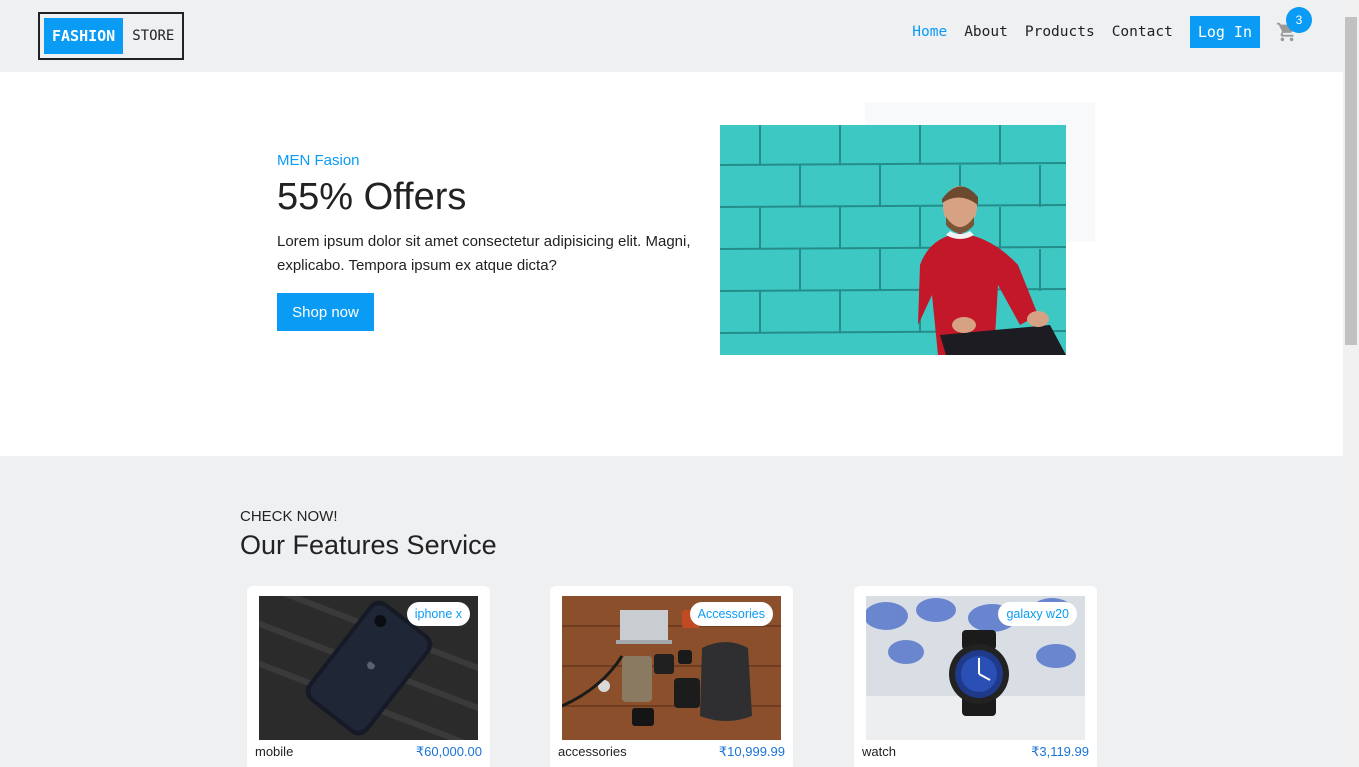 This screenshot has height=767, width=1359. What do you see at coordinates (289, 516) in the screenshot?
I see `features-kicker: CHECK NOW!` at bounding box center [289, 516].